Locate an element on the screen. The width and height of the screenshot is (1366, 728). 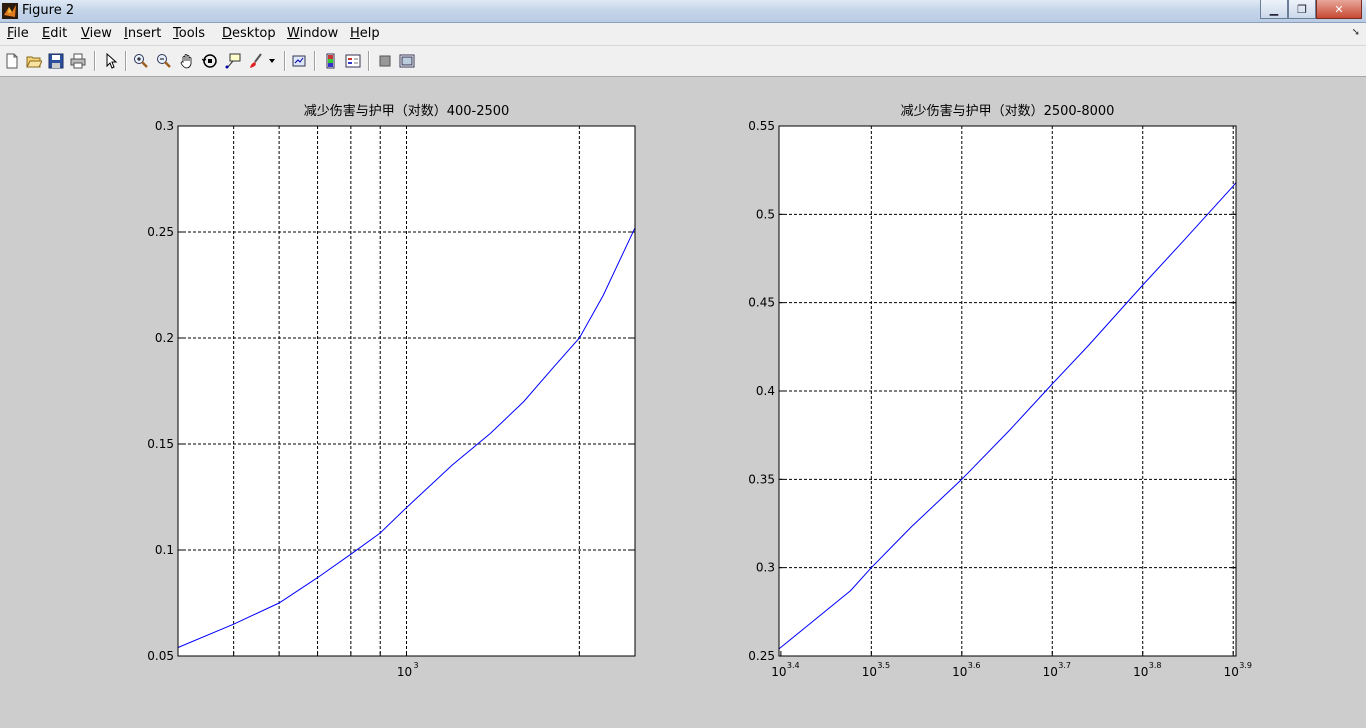
close-icon: ✕ is located at coordinates (1339, 9).